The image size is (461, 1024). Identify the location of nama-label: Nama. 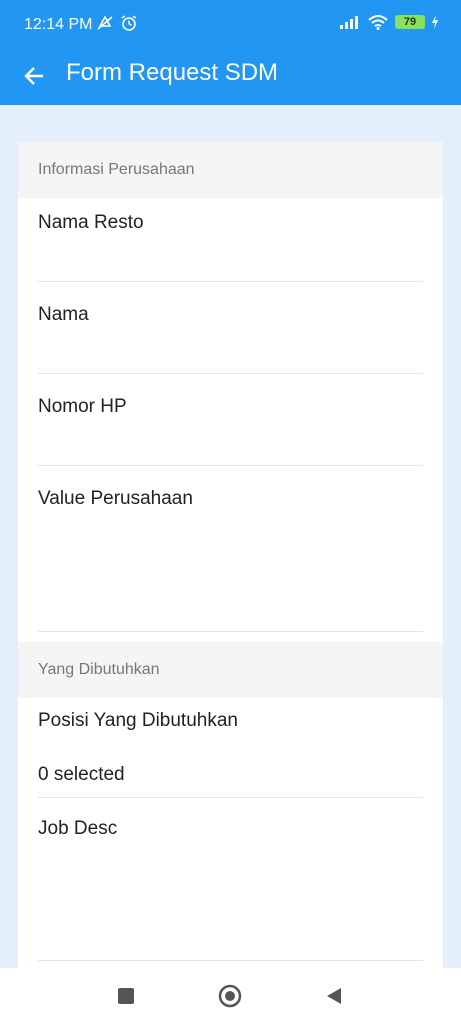
(63, 314).